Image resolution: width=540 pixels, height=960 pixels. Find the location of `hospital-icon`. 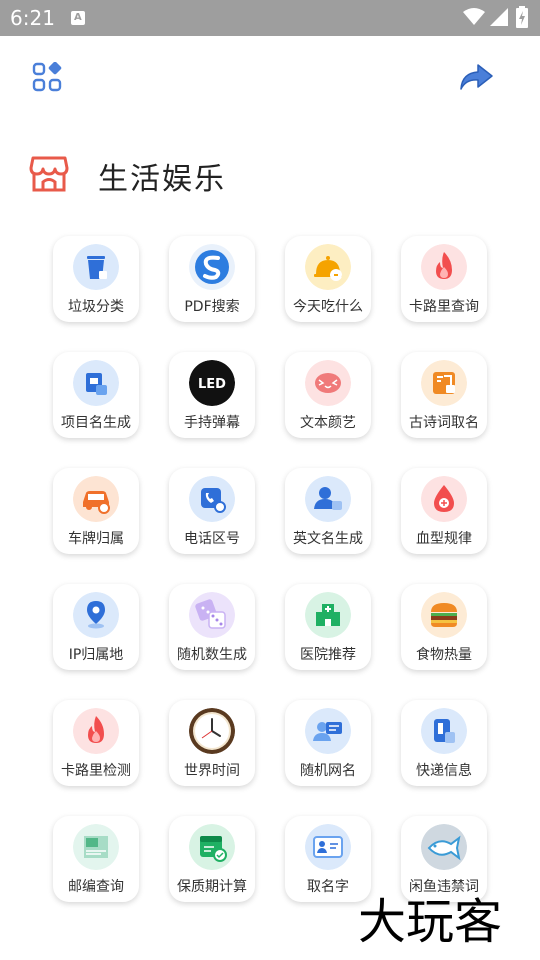

hospital-icon is located at coordinates (328, 615).